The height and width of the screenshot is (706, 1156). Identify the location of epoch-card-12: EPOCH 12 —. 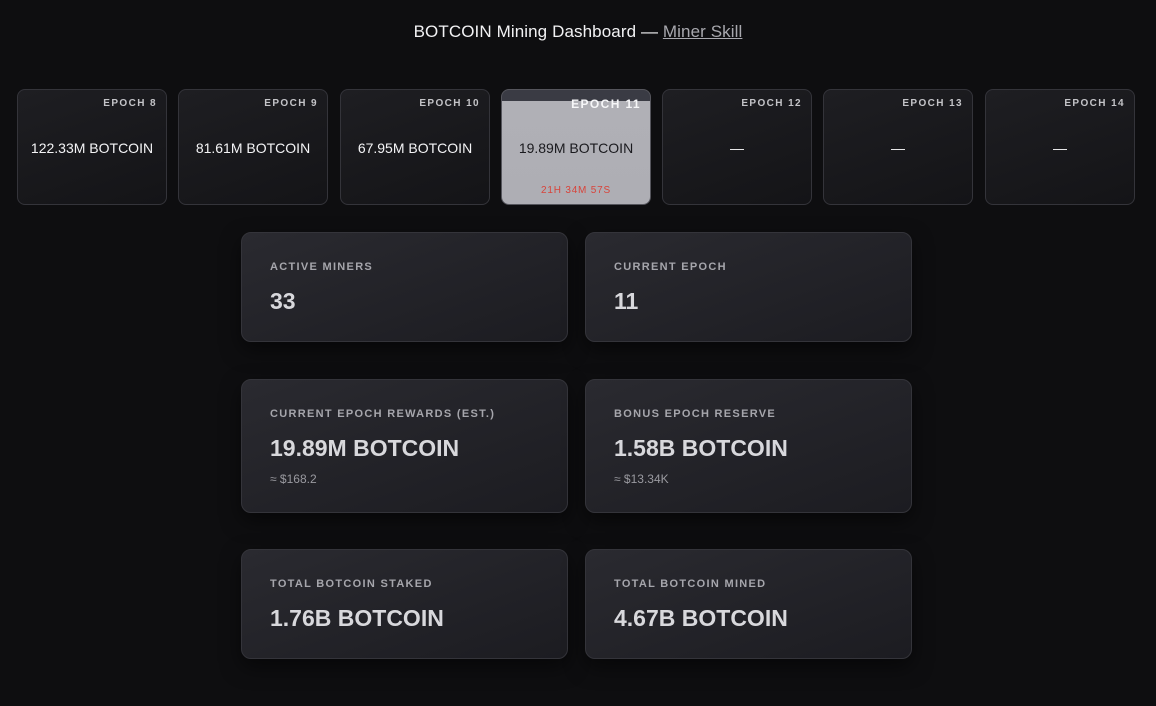
(737, 147).